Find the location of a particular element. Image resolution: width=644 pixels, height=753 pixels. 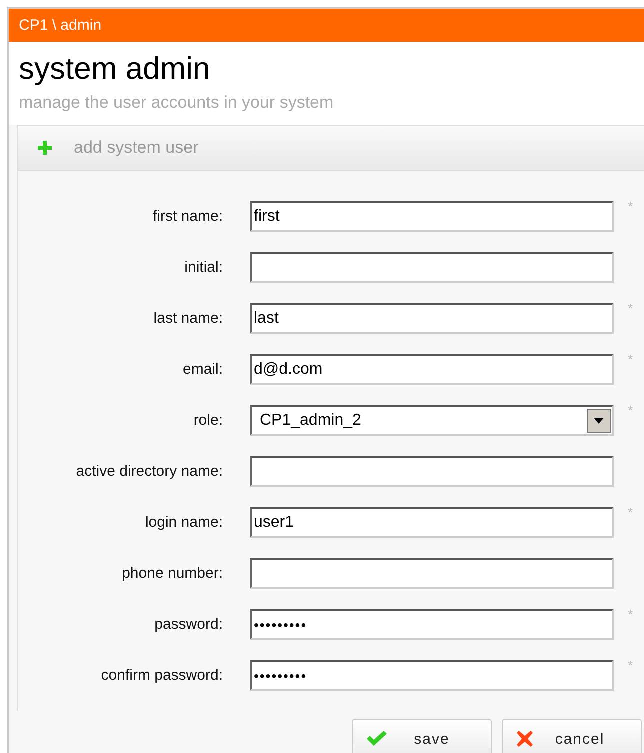

input-field: first is located at coordinates (432, 216).